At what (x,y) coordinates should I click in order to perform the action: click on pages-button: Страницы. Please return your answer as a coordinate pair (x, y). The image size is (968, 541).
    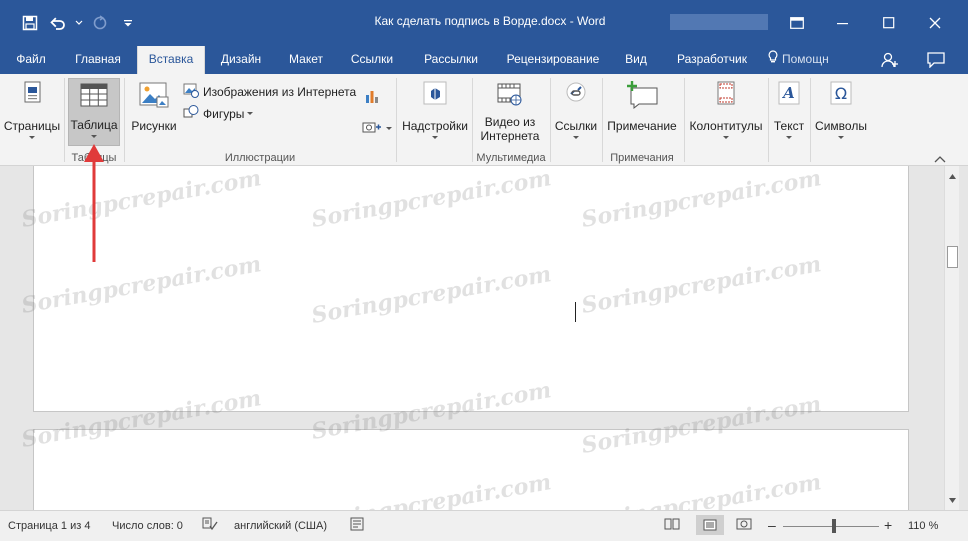
    Looking at the image, I should click on (32, 109).